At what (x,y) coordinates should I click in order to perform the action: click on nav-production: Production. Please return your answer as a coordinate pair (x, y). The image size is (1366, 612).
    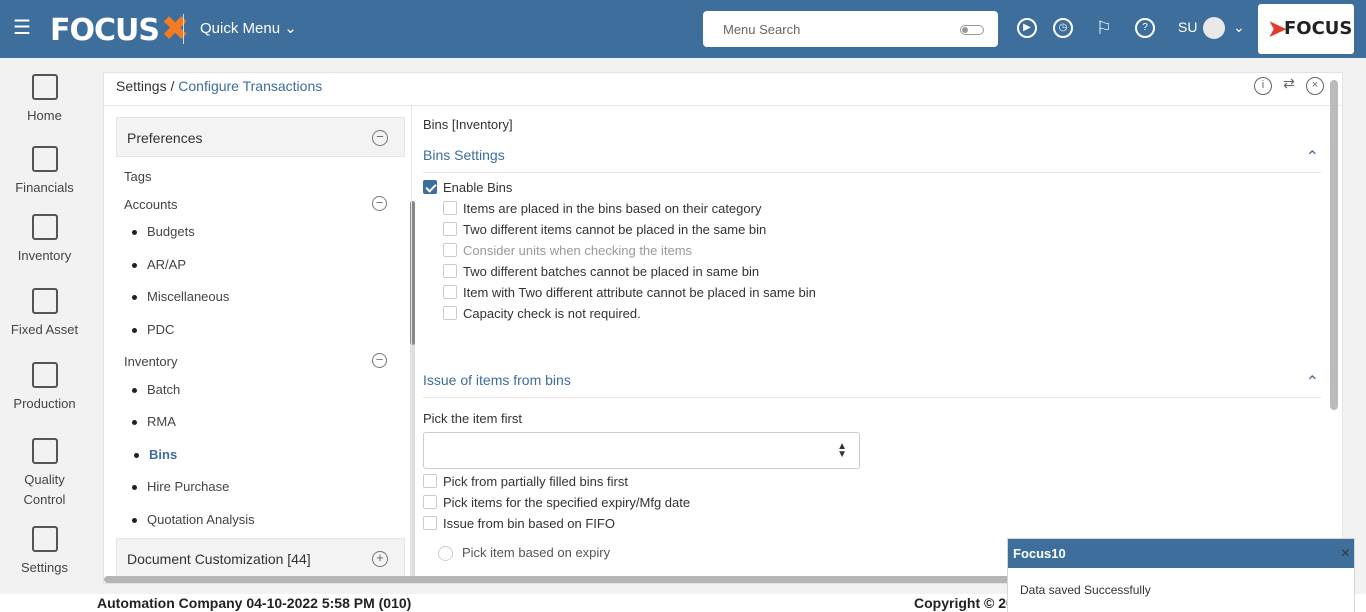
    Looking at the image, I should click on (44, 388).